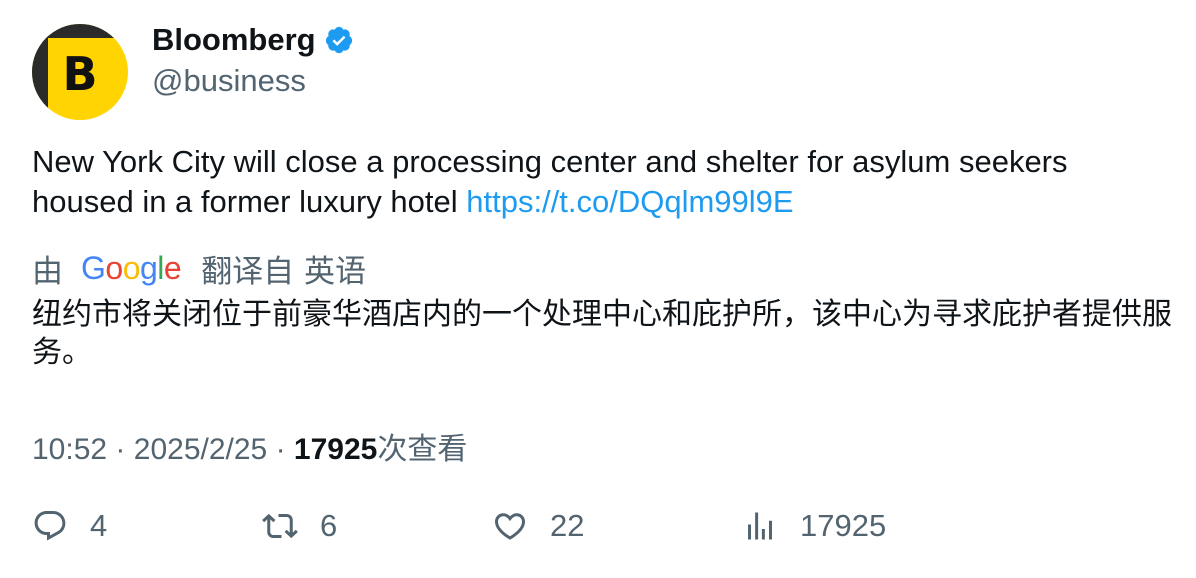 This screenshot has height=578, width=1196. I want to click on verified-badge-icon, so click(338, 40).